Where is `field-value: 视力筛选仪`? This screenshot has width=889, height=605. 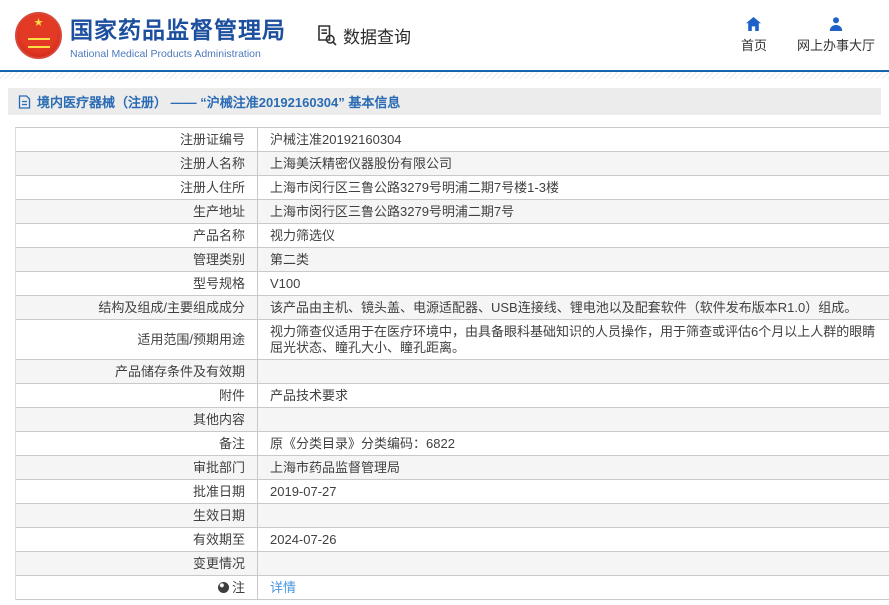 field-value: 视力筛选仪 is located at coordinates (303, 235).